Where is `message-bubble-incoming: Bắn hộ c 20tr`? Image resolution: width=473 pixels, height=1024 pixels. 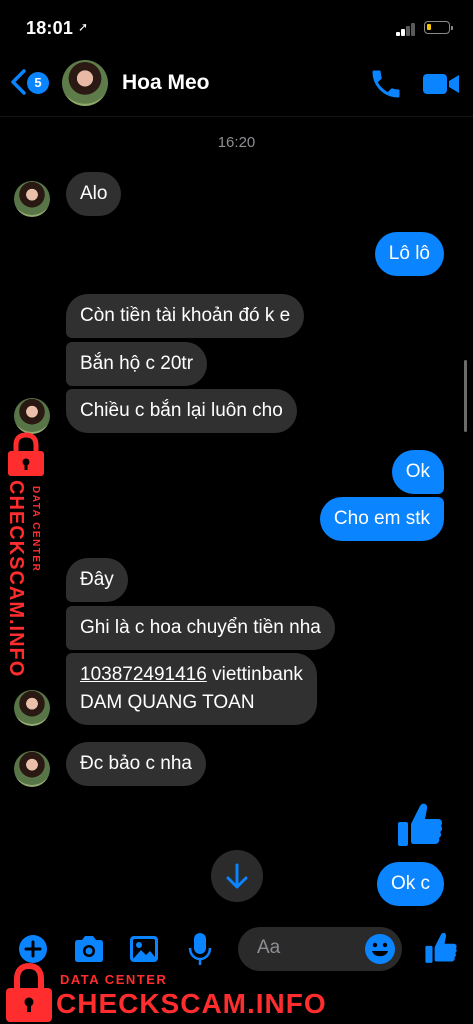 message-bubble-incoming: Bắn hộ c 20tr is located at coordinates (137, 364).